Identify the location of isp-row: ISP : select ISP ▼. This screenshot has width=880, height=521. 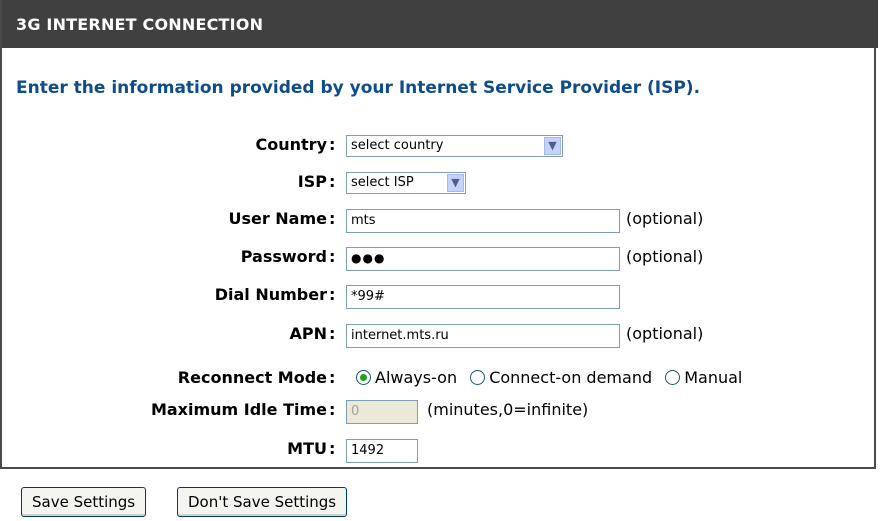
(440, 185).